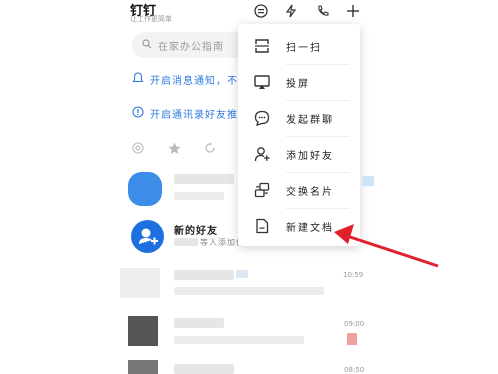 The image size is (498, 374). Describe the element at coordinates (151, 19) in the screenshot. I see `app-subtitle: 让工作更简单` at that location.